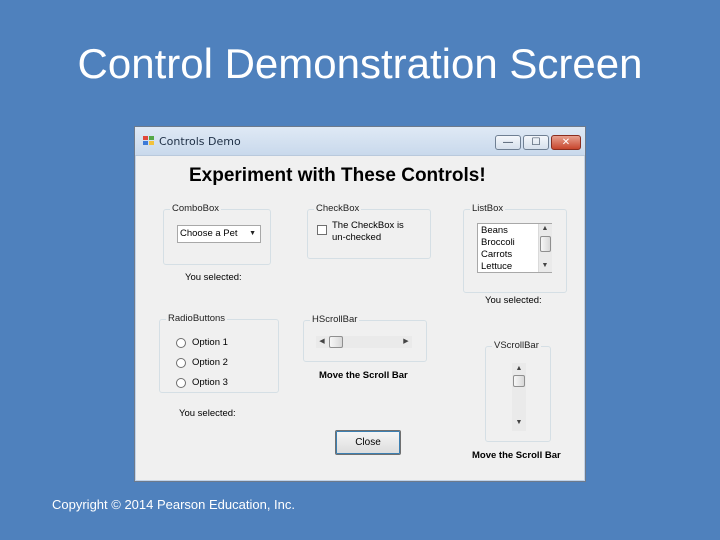 Image resolution: width=720 pixels, height=540 pixels. I want to click on radio-result-label: You selected:, so click(207, 413).